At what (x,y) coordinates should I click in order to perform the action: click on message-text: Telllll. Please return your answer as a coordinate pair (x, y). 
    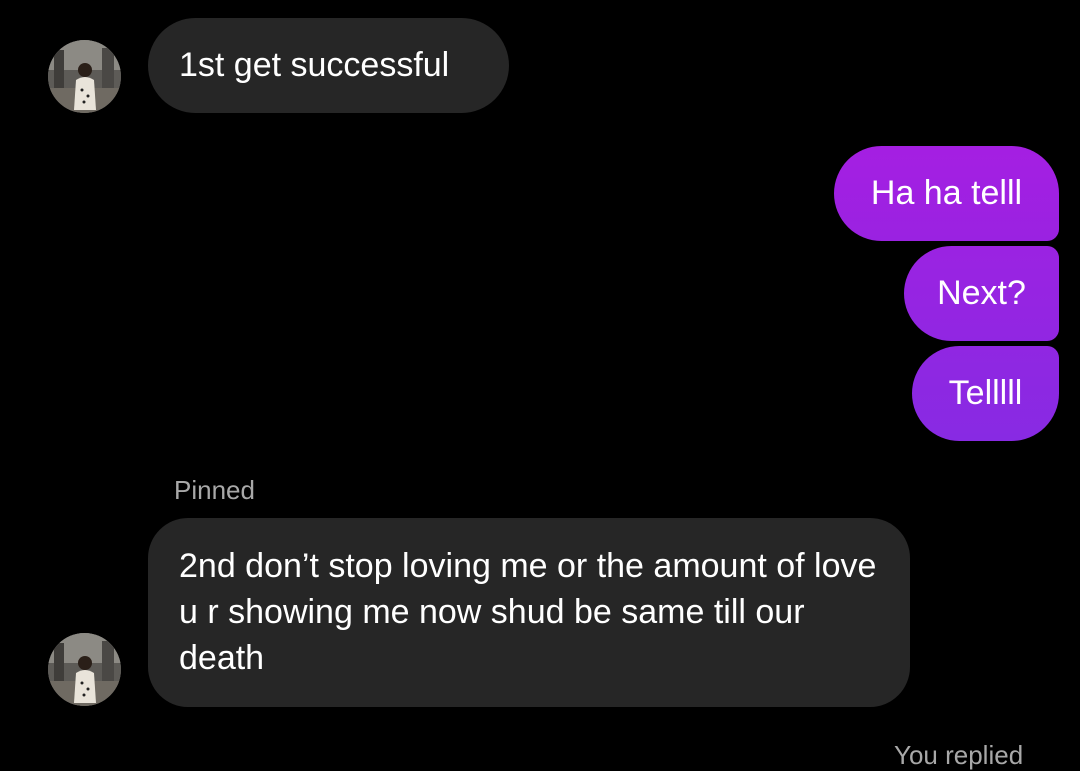
    Looking at the image, I should click on (985, 393).